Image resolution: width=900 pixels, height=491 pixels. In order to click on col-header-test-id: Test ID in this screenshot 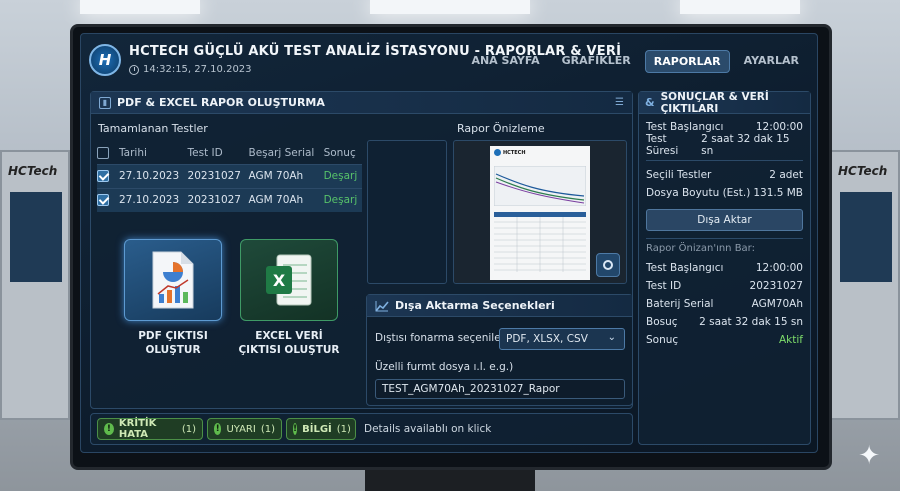, I will do `click(205, 152)`.